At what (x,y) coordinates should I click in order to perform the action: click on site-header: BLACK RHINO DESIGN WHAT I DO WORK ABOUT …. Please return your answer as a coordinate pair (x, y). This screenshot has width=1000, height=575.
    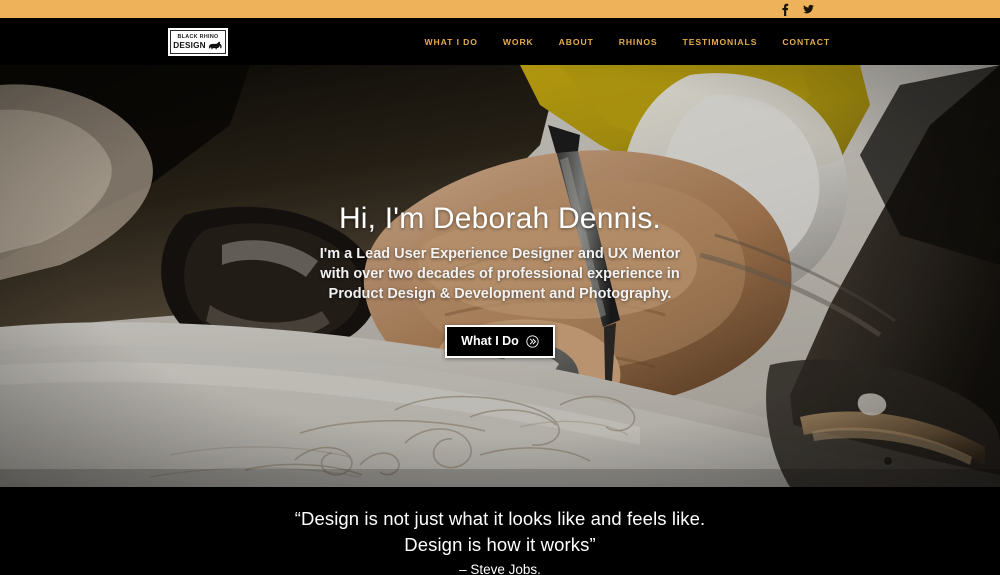
    Looking at the image, I should click on (500, 41).